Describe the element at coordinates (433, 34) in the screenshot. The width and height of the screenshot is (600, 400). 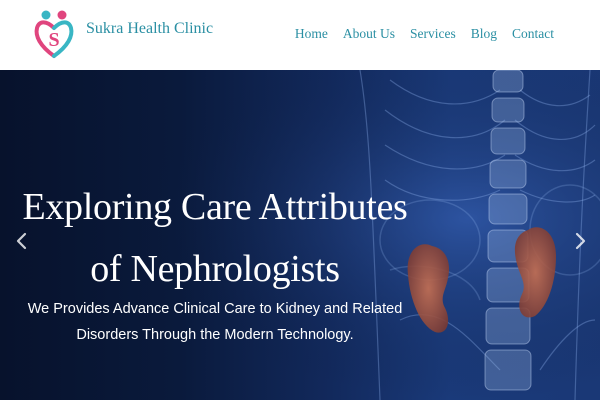
I see `nav-item-services: Services` at that location.